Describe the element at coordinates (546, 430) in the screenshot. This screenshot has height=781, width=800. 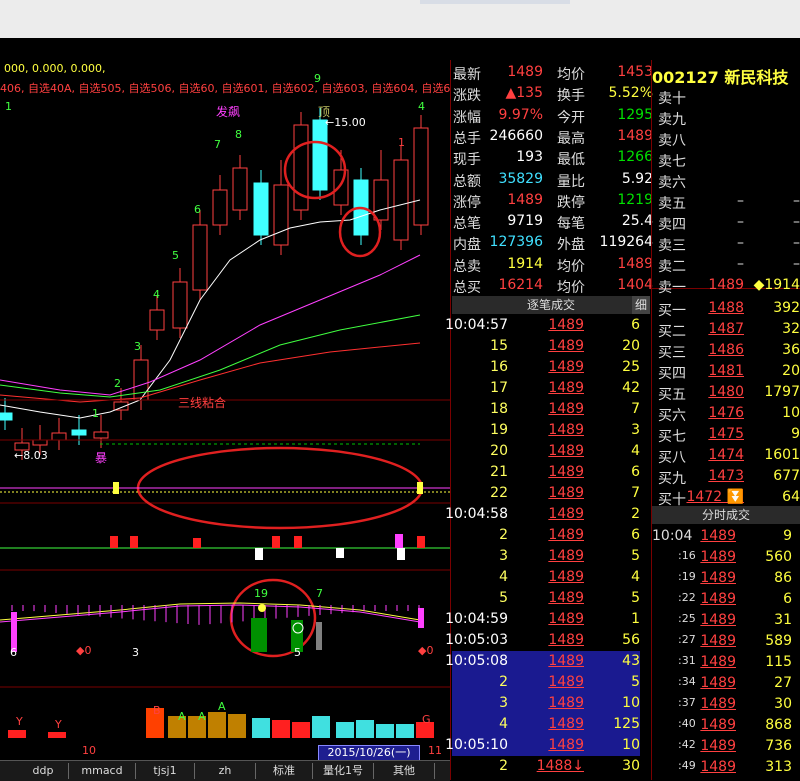
I see `tick-row: 19 1489 3` at that location.